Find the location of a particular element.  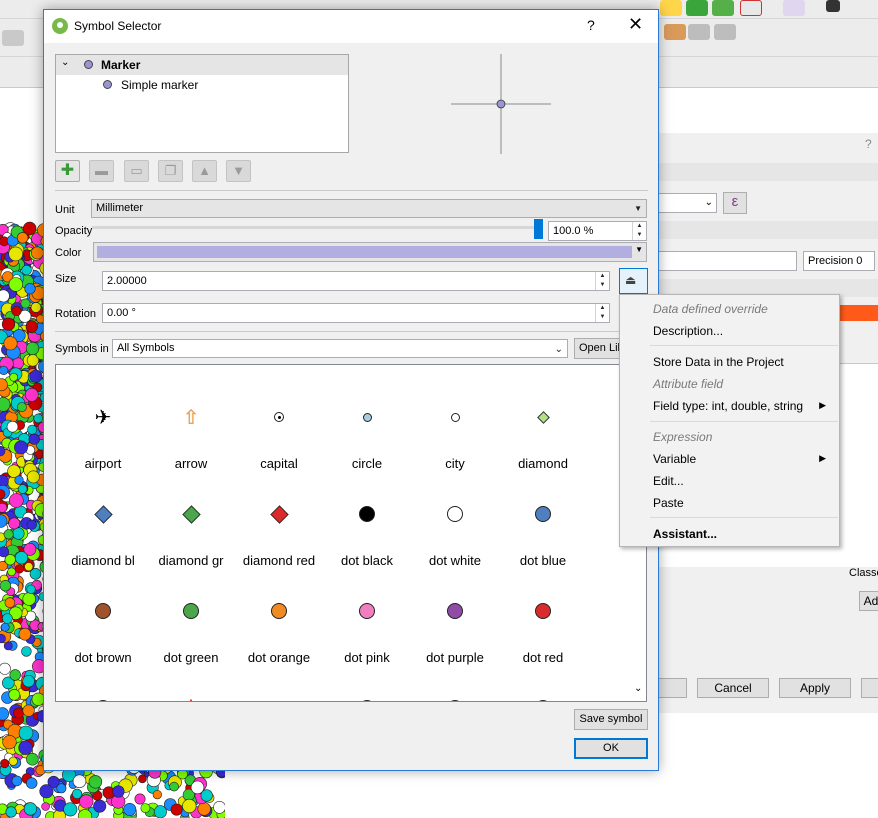

symbol-item: diamond gr is located at coordinates (191, 525).